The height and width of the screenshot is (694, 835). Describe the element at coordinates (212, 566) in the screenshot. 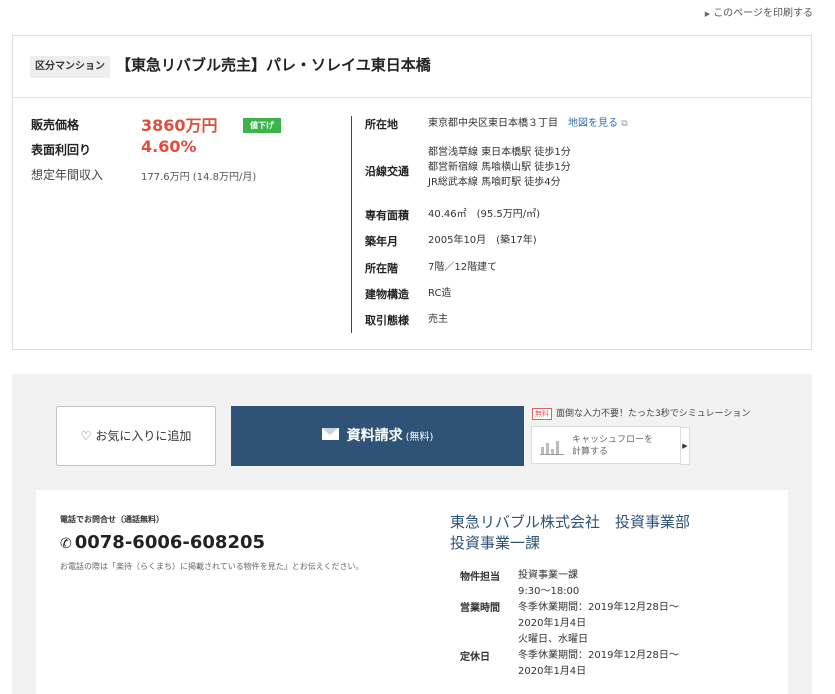

I see `tel-note: お電話の際は「楽待（らくまち）に掲載されている物件を見た」とお伝えください。` at that location.